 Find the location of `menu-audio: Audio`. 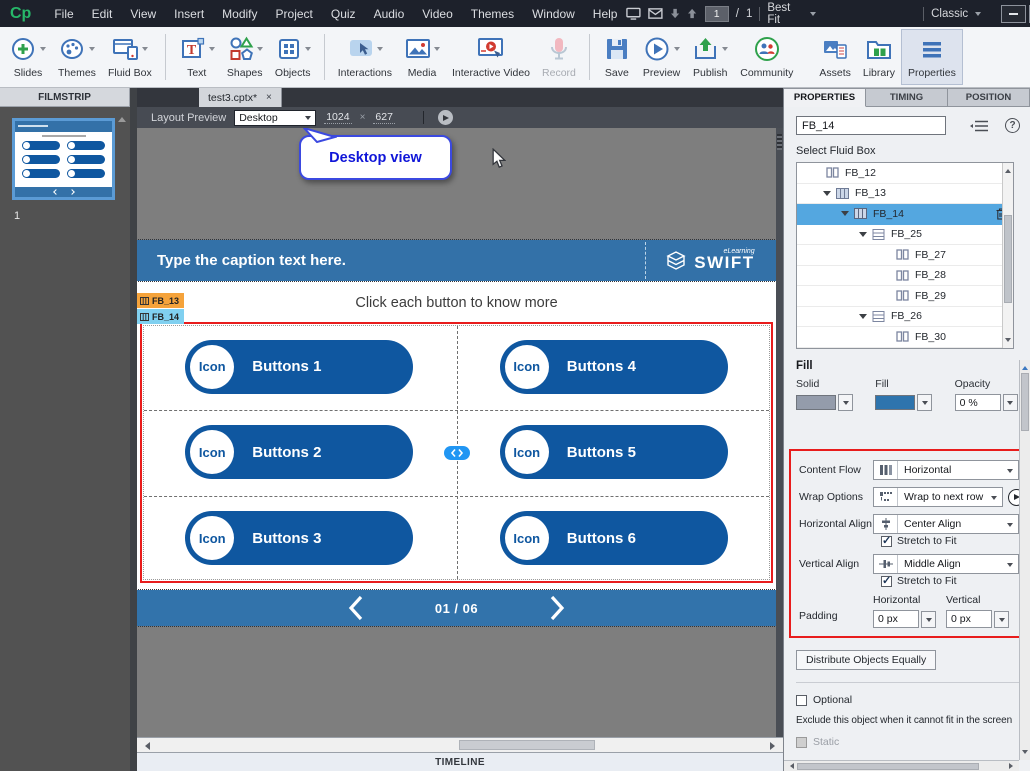

menu-audio: Audio is located at coordinates (389, 14).